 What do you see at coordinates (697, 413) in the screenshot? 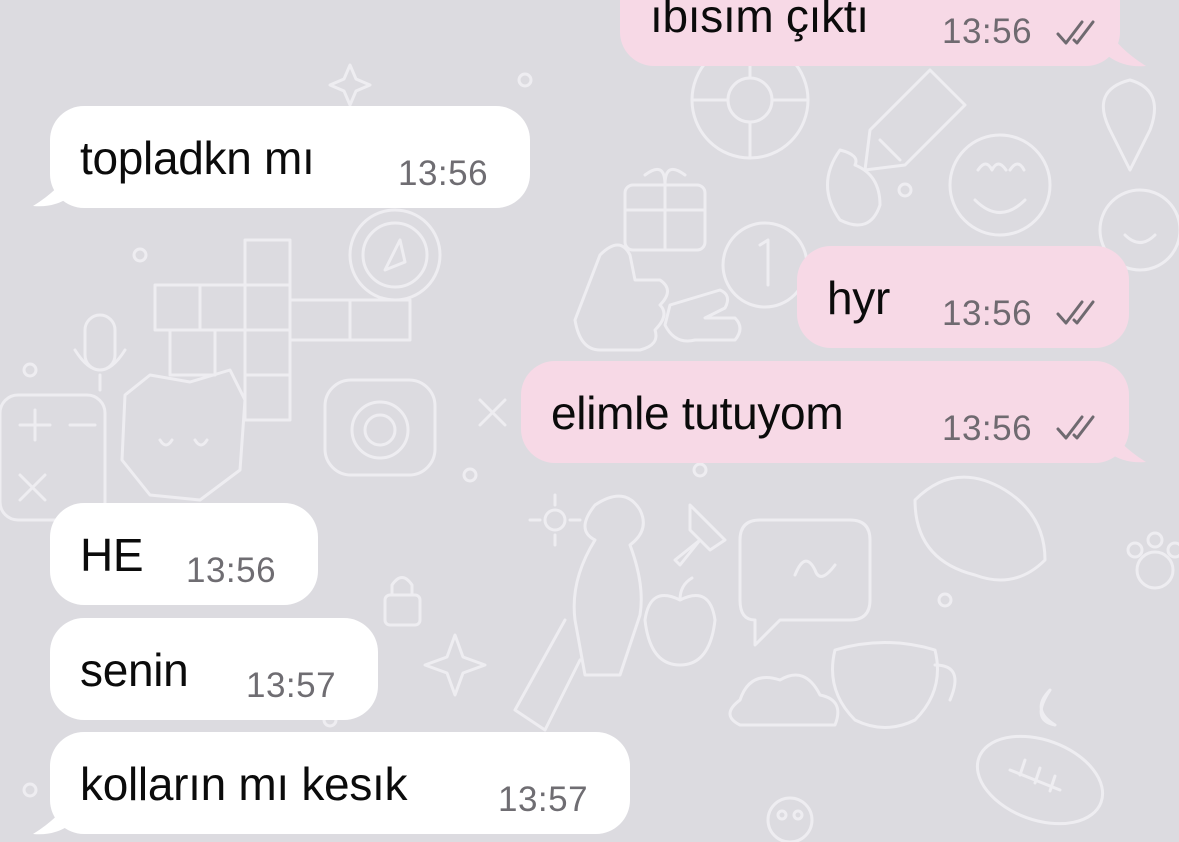
I see `message-text: elimle tutuyom` at bounding box center [697, 413].